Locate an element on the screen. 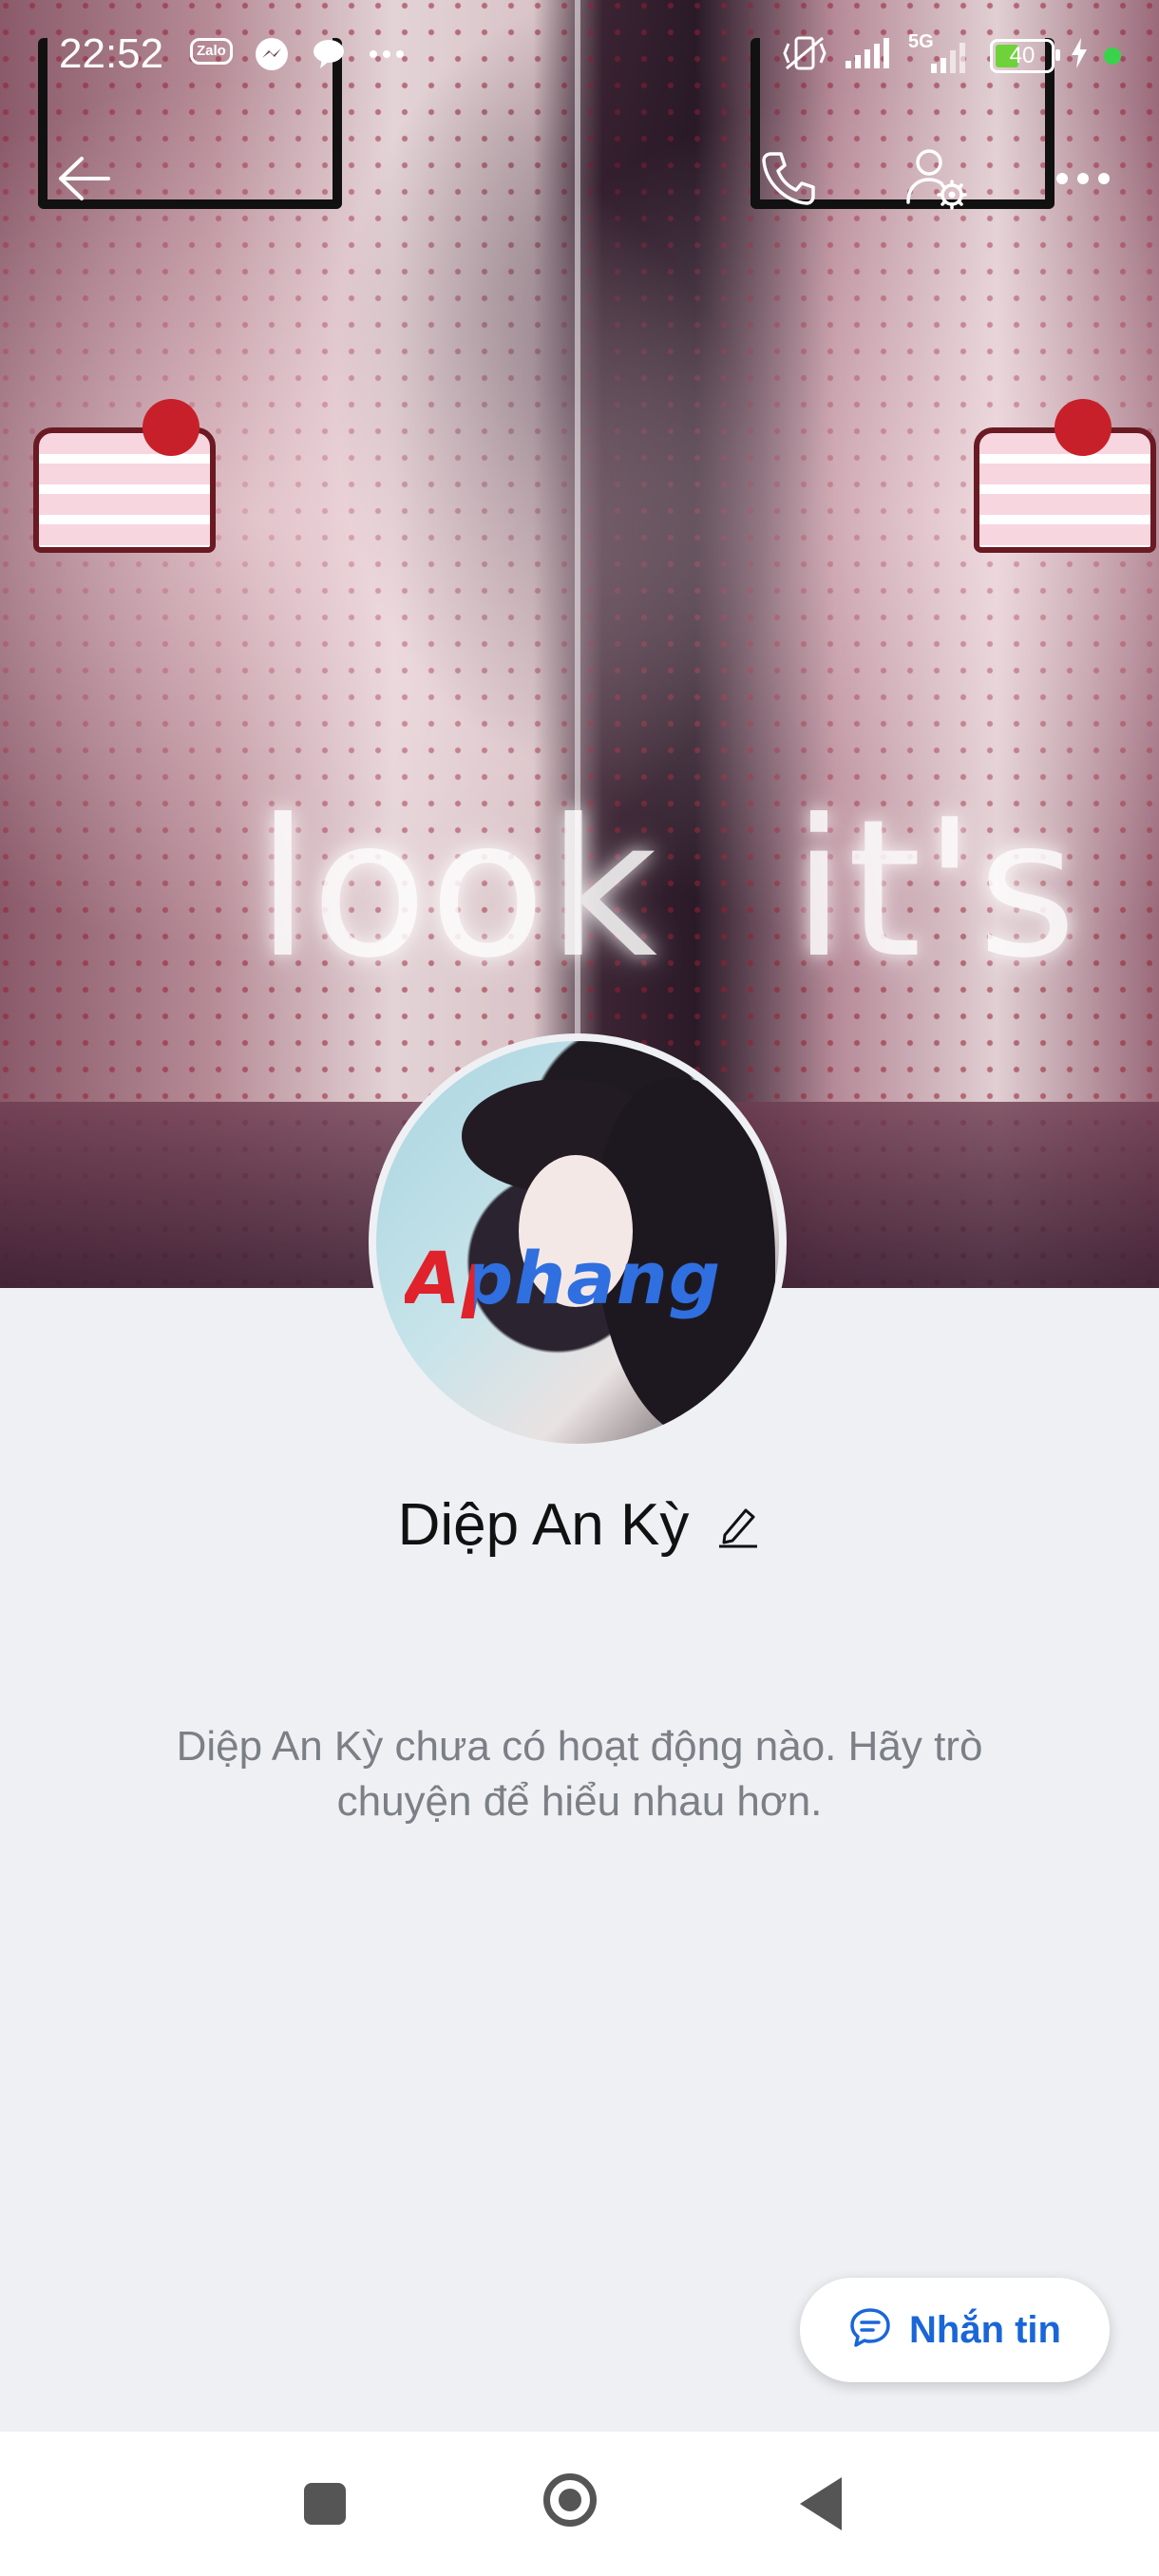  profile-avatar: Aphang is located at coordinates (578, 1242).